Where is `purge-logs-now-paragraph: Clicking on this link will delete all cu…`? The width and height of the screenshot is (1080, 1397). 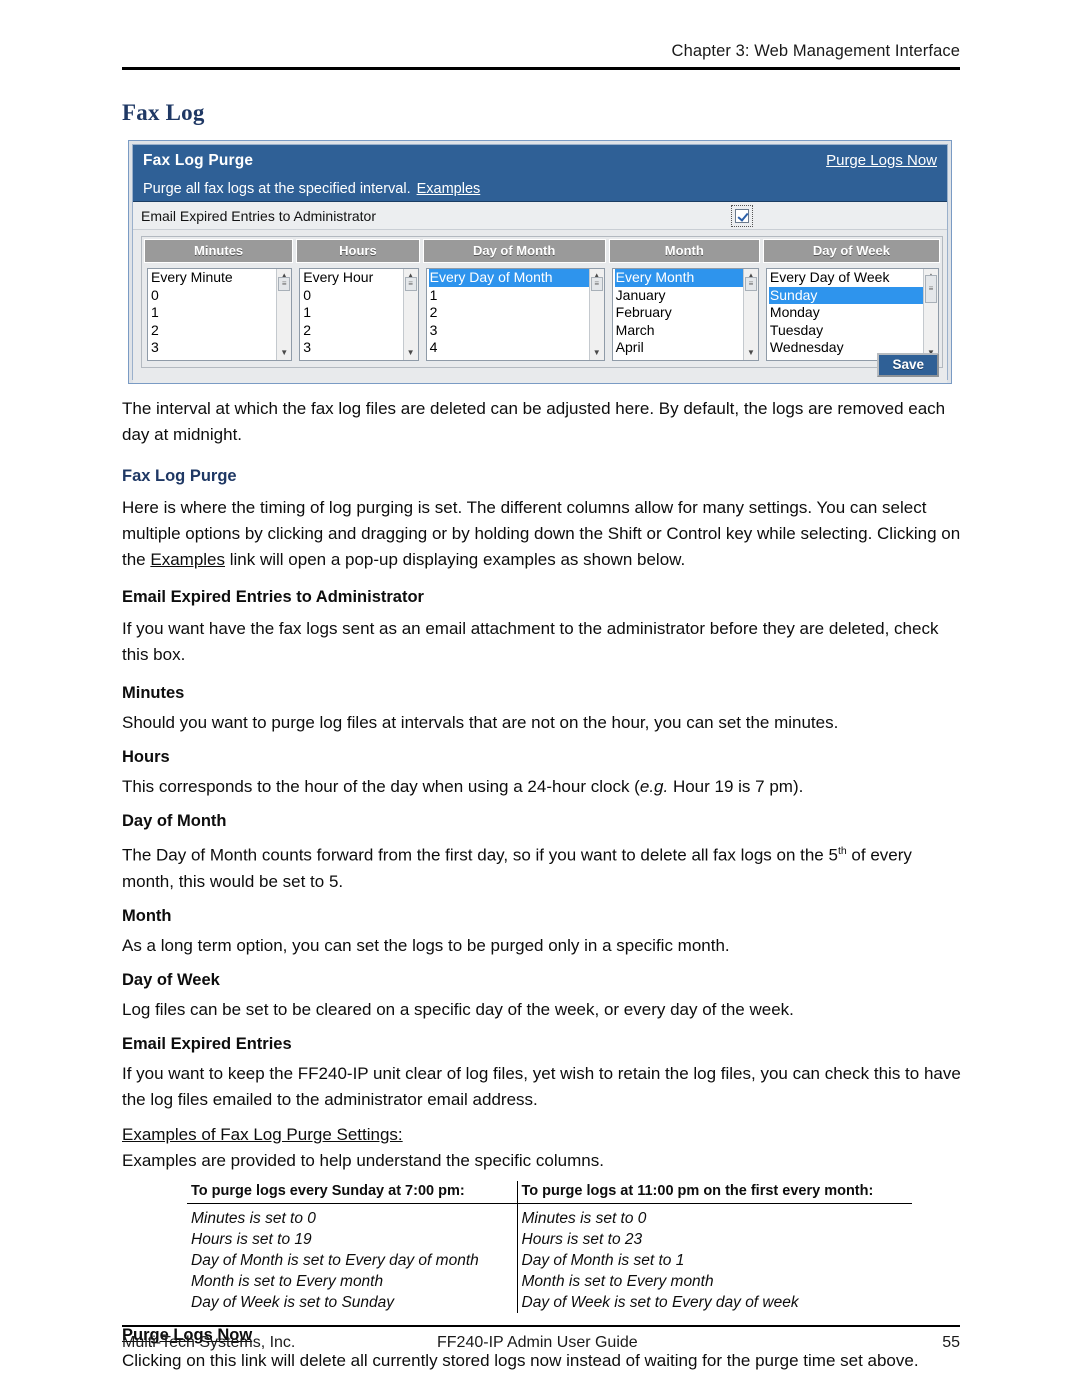
purge-logs-now-paragraph: Clicking on this link will delete all cu… is located at coordinates (520, 1361).